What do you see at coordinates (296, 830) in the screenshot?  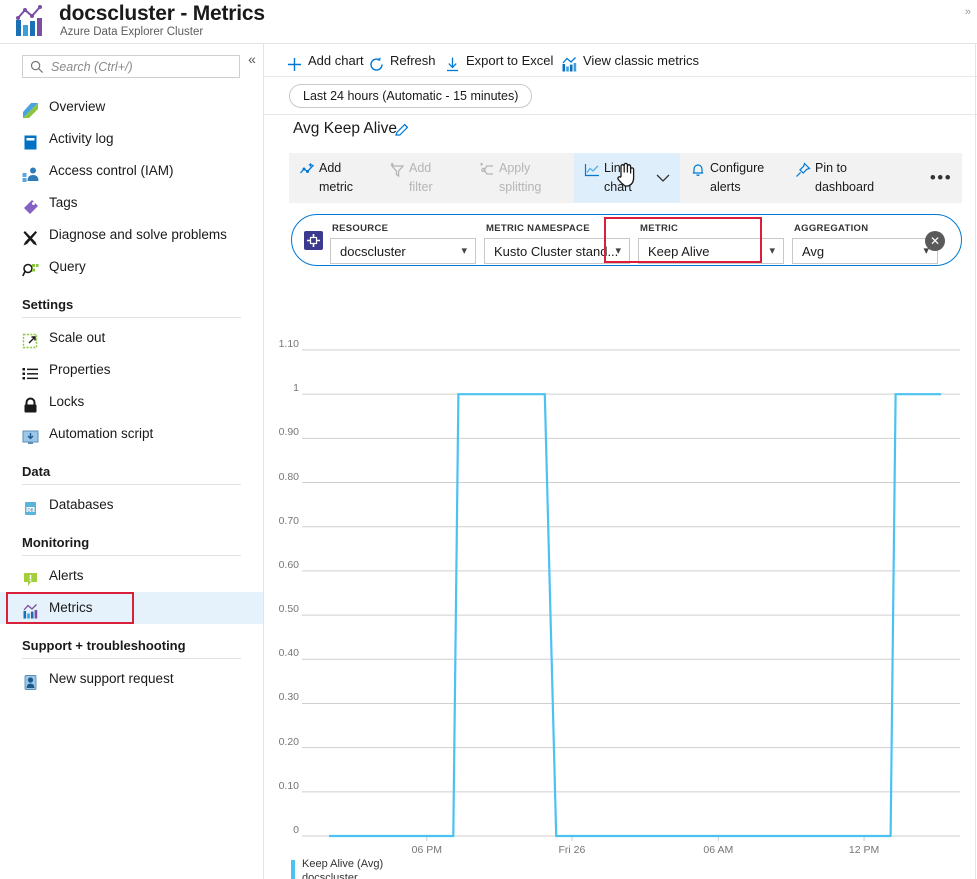 I see `y-axis-tick-label: 0` at bounding box center [296, 830].